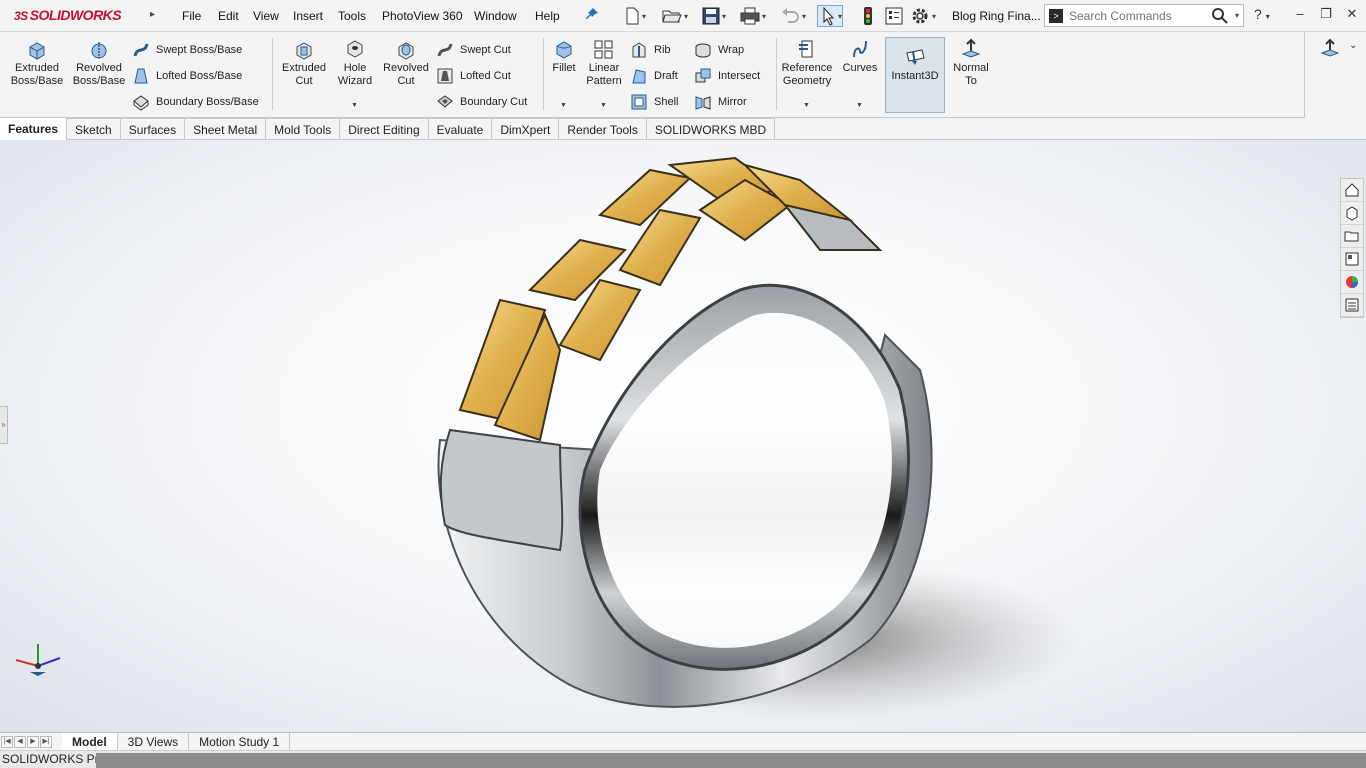 The height and width of the screenshot is (768, 1366). What do you see at coordinates (1352, 190) in the screenshot?
I see `solidworks-resources-icon` at bounding box center [1352, 190].